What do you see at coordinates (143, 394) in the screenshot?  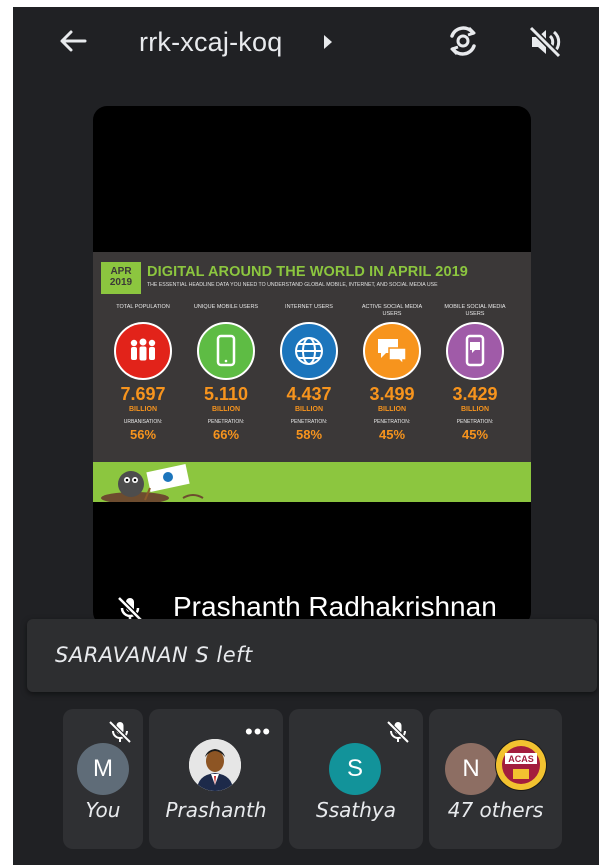 I see `stat-value: 7.697` at bounding box center [143, 394].